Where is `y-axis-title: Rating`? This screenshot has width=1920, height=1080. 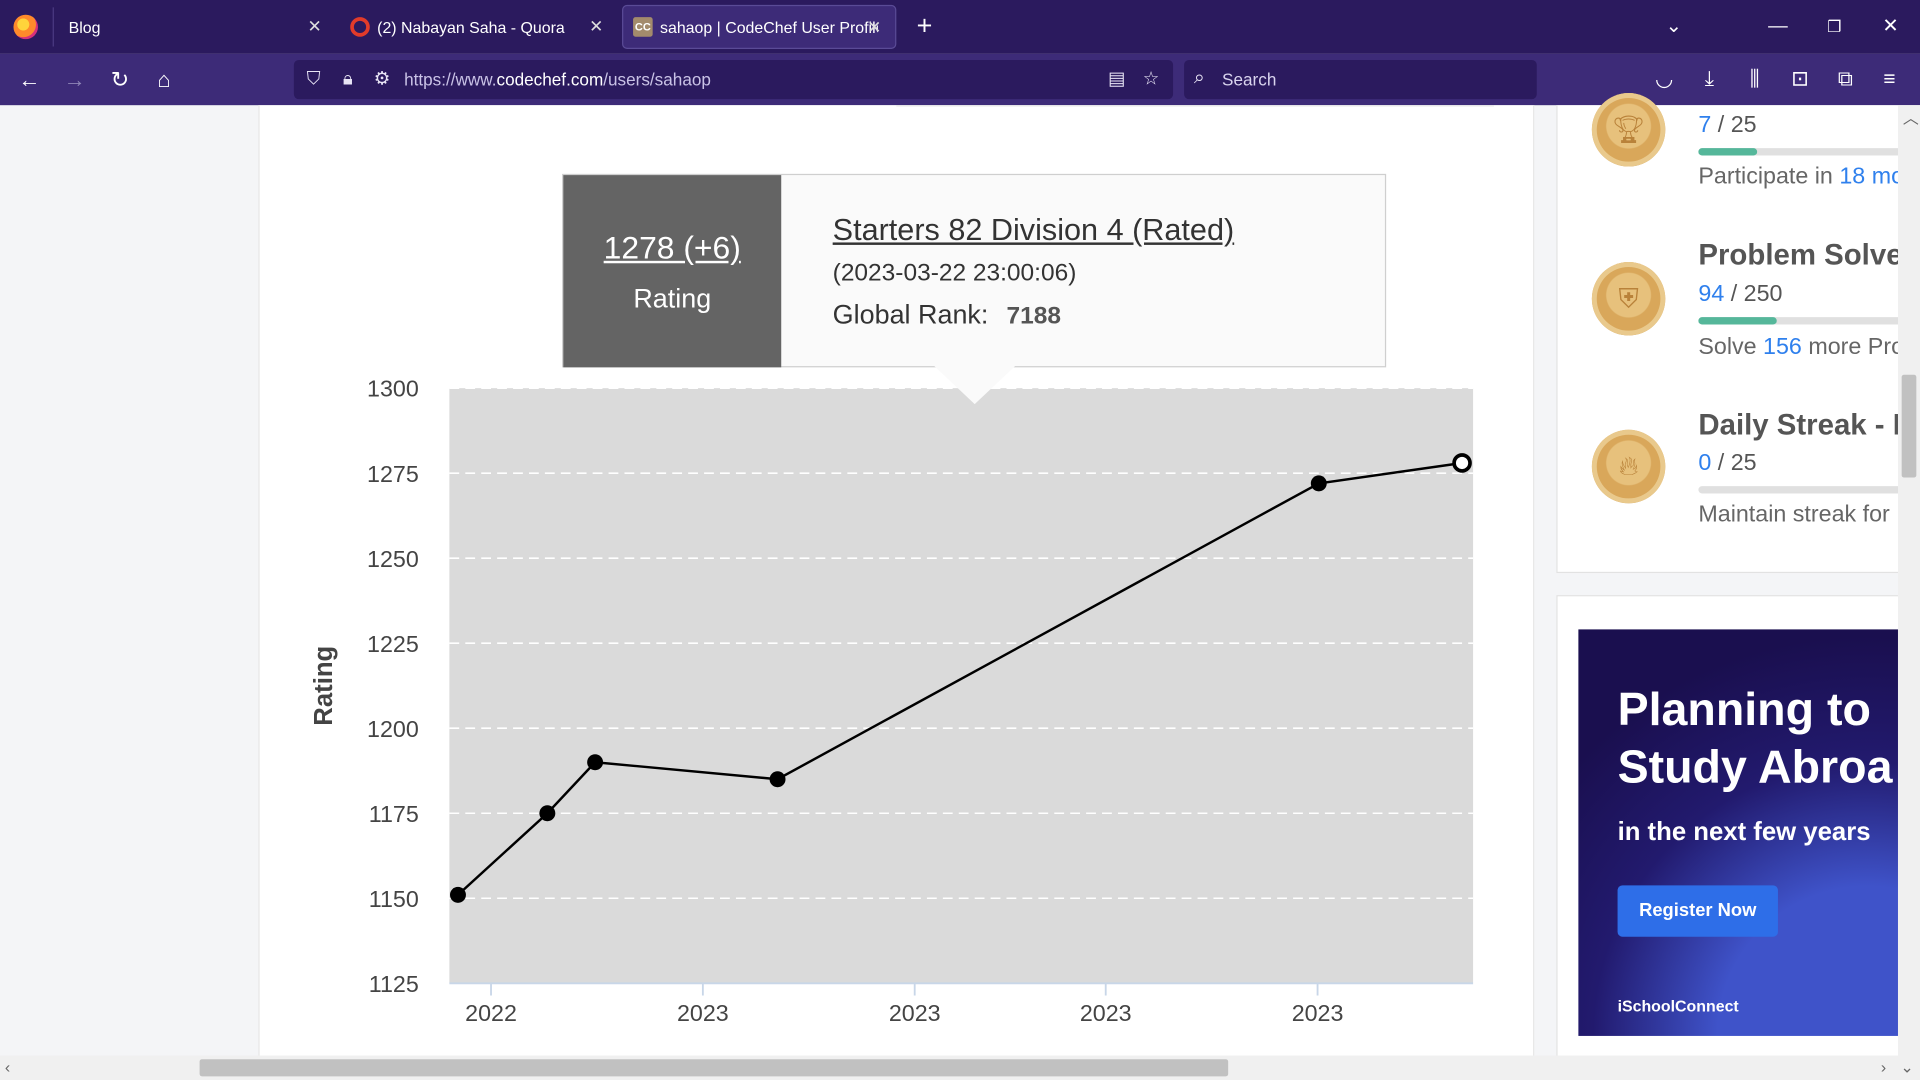
y-axis-title: Rating is located at coordinates (324, 686).